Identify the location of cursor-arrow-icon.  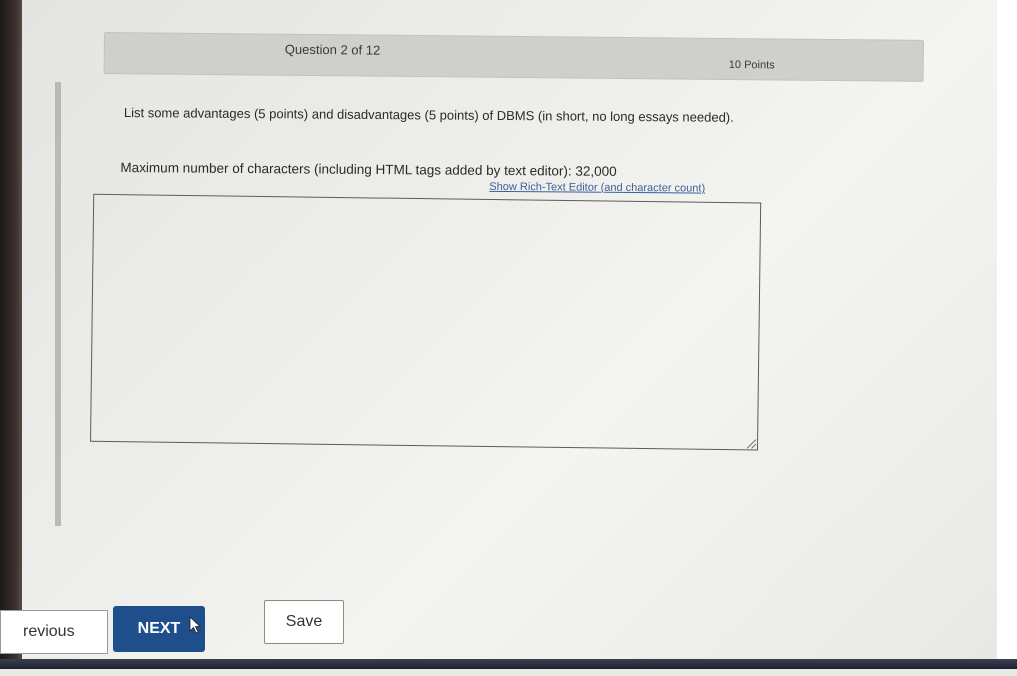
(195, 625).